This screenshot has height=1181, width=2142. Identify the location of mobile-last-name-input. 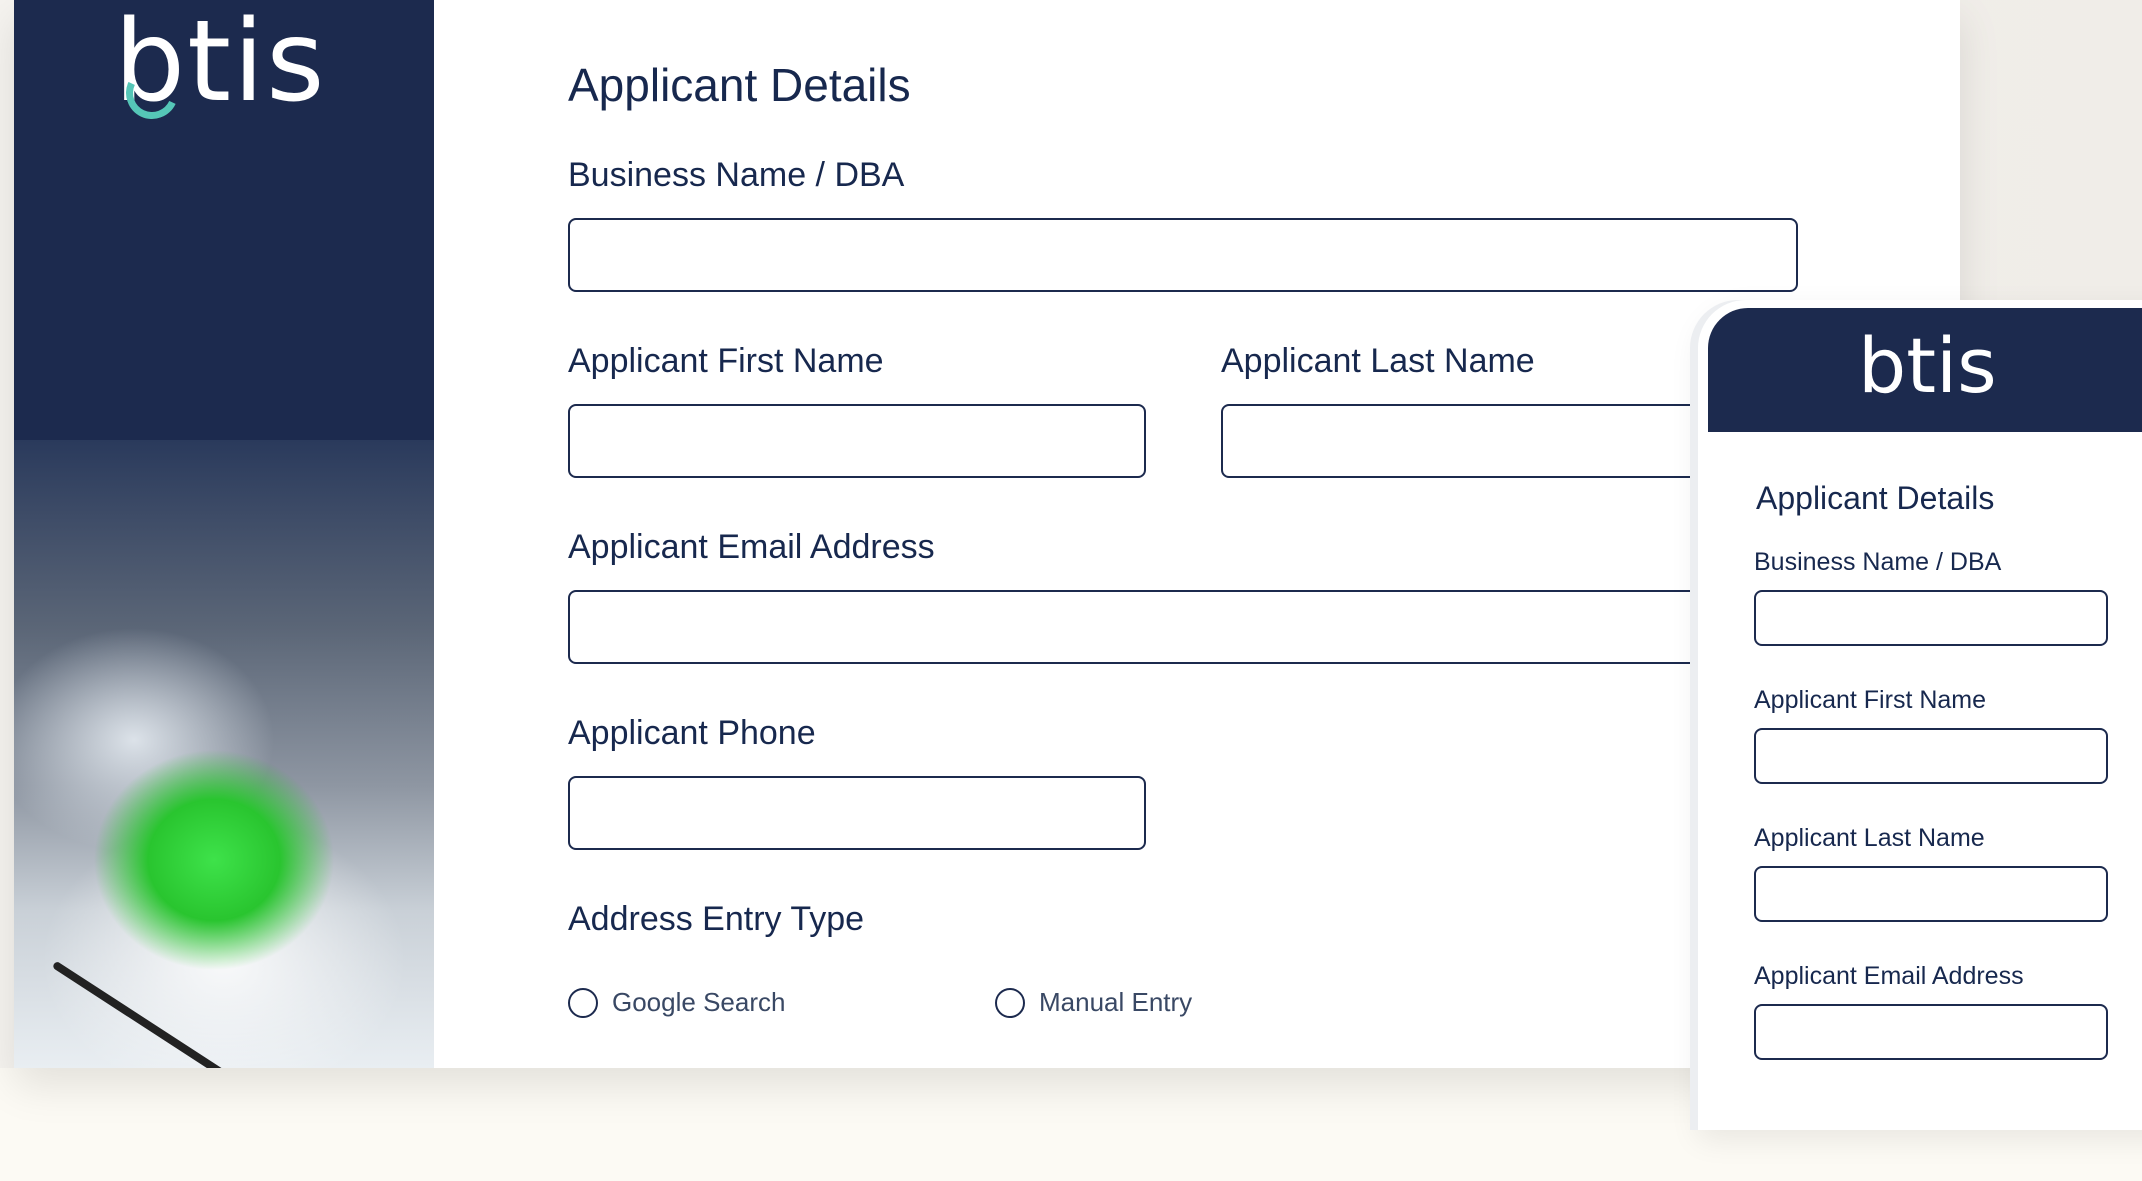
(1931, 894).